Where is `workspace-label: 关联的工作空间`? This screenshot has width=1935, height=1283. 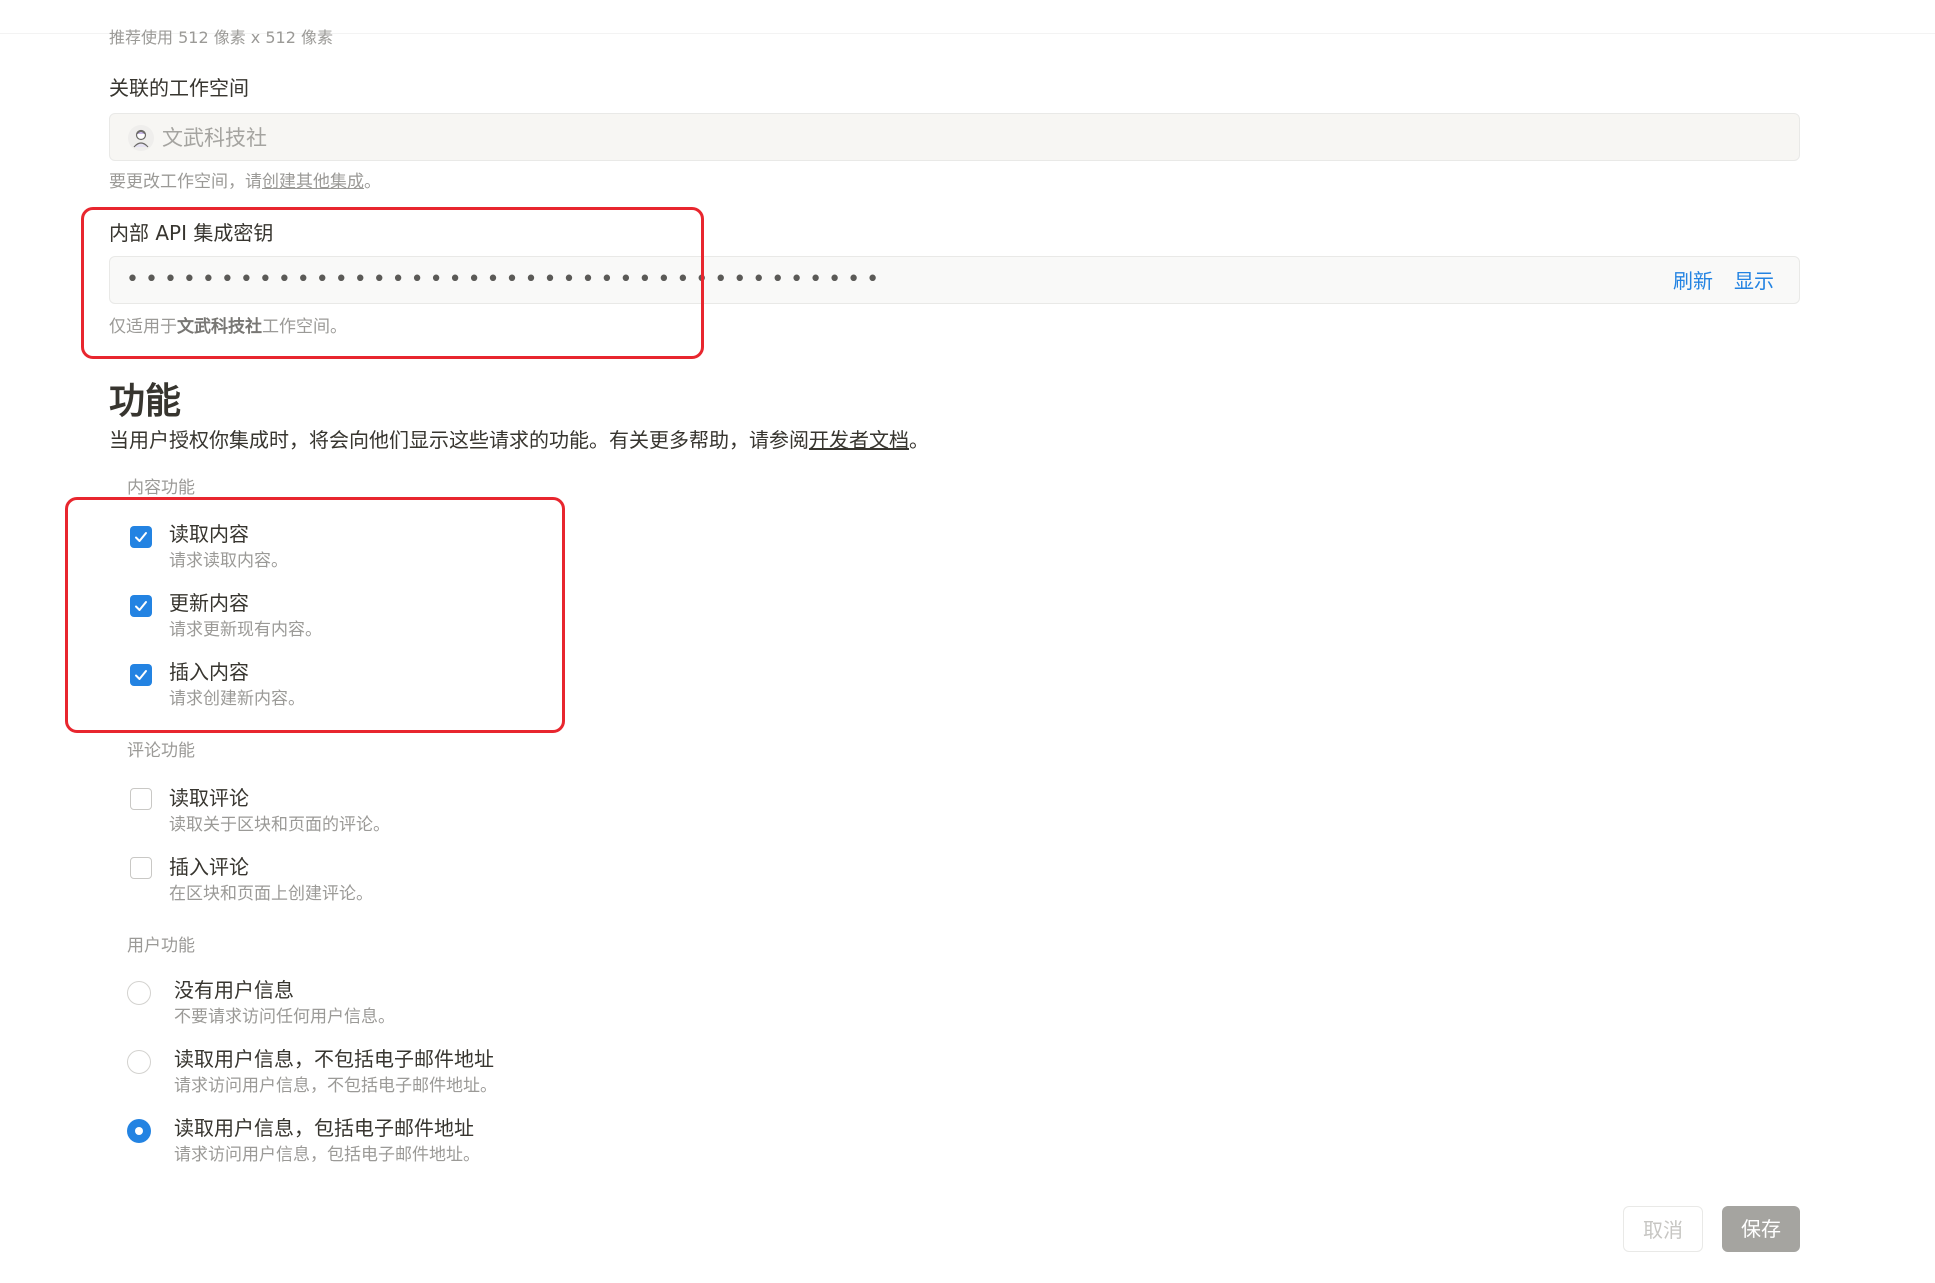
workspace-label: 关联的工作空间 is located at coordinates (179, 88).